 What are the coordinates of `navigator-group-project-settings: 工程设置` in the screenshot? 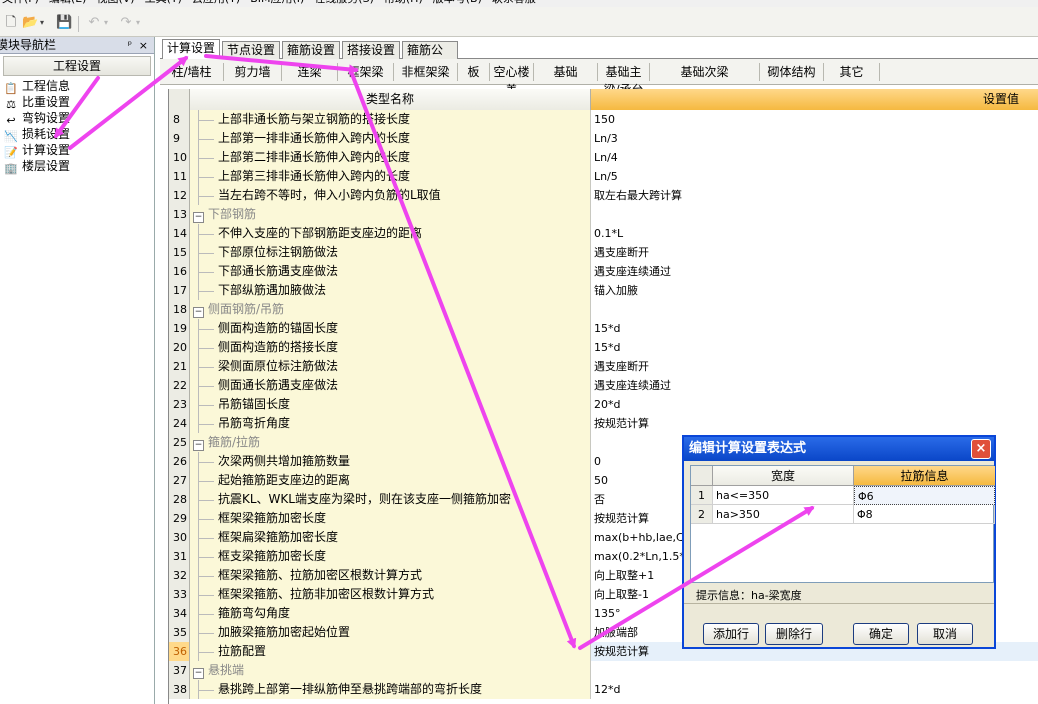 It's located at (77, 66).